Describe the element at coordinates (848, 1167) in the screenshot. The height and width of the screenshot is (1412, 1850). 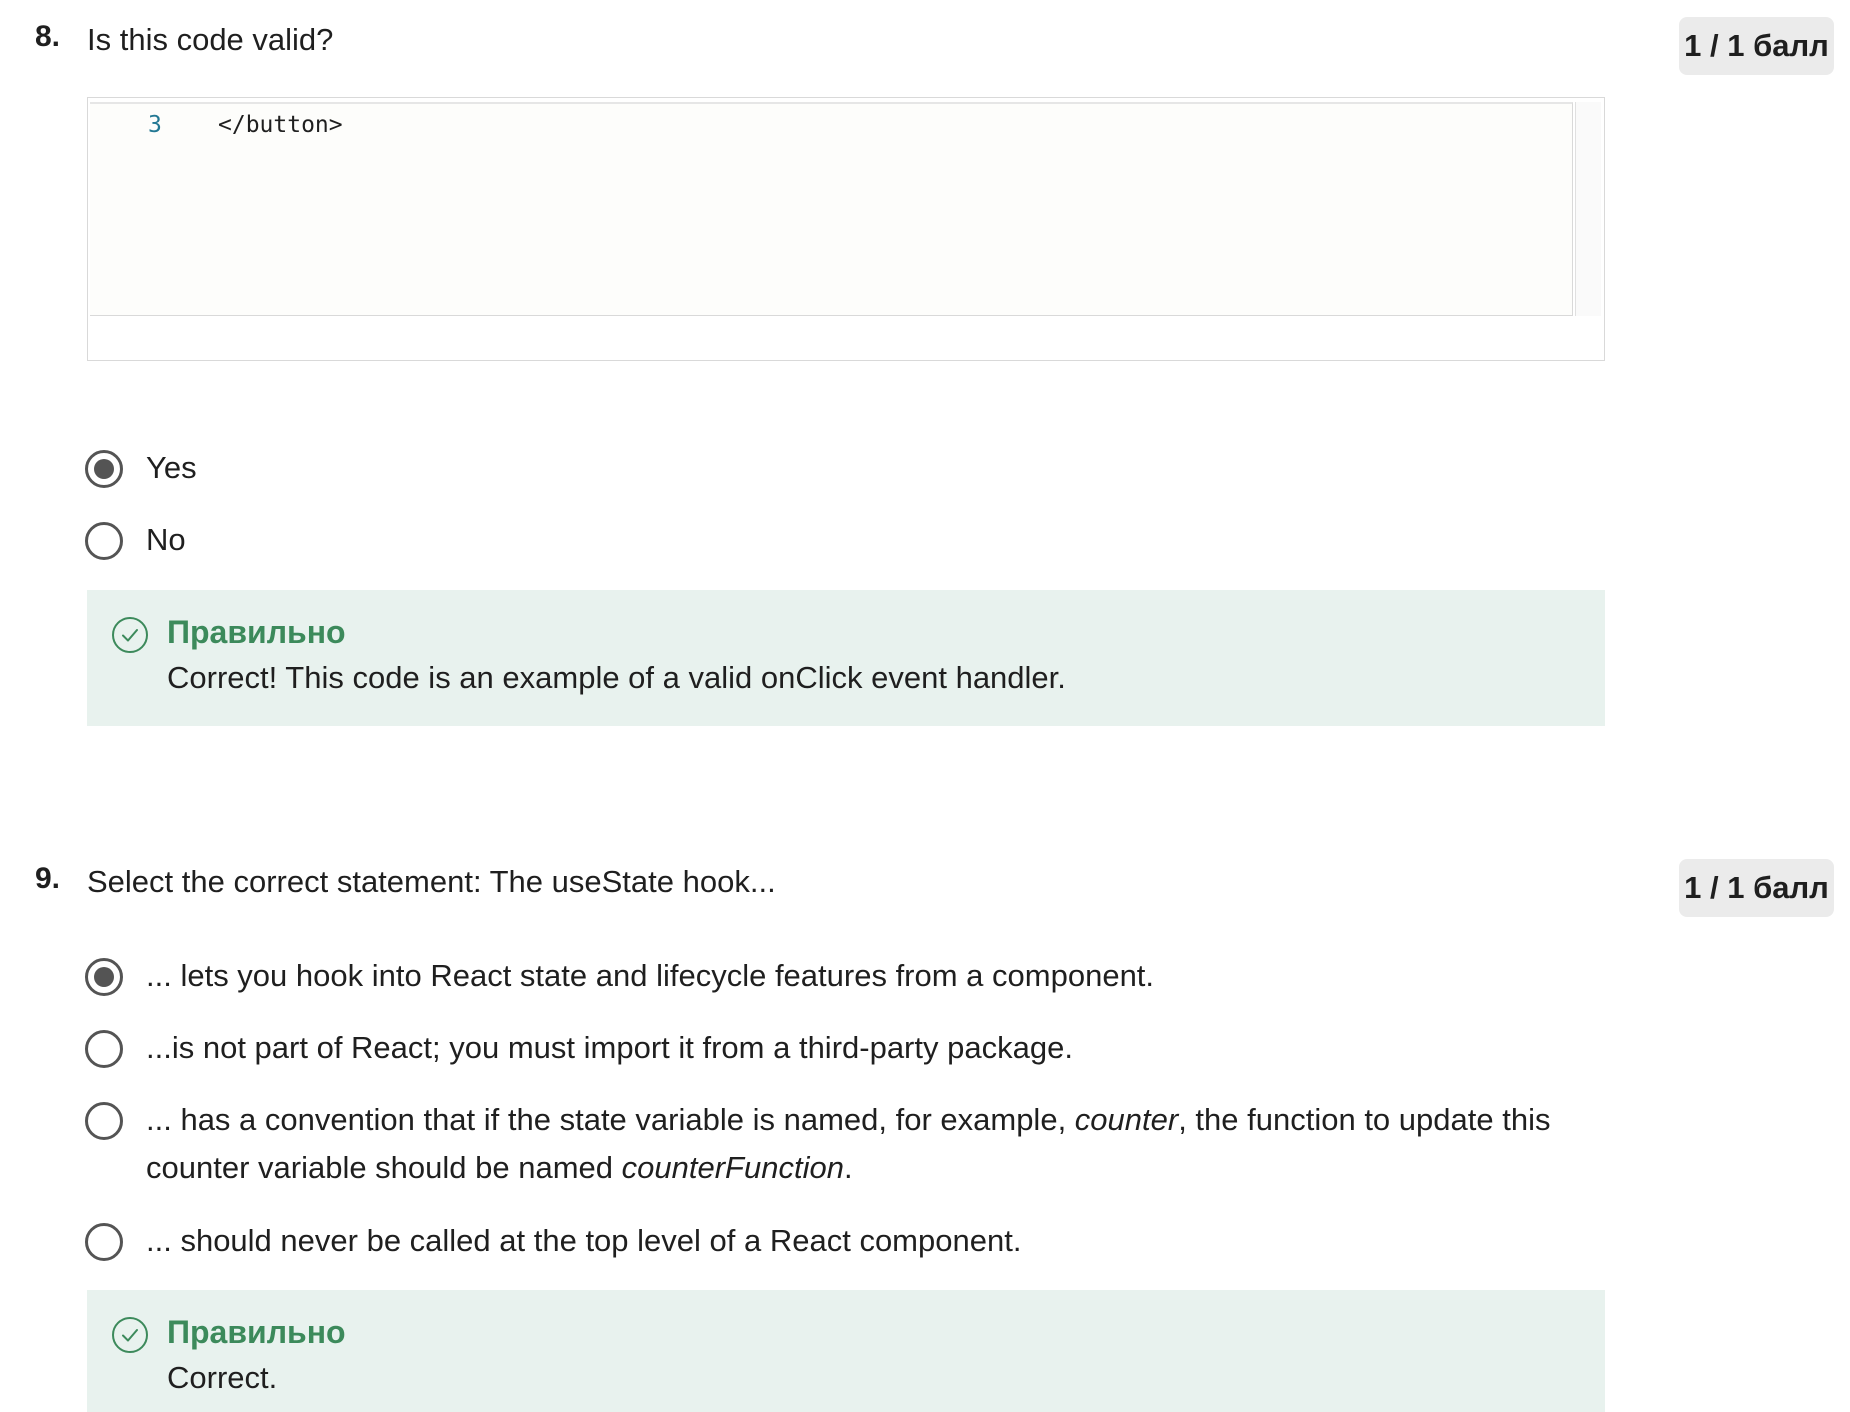
I see `option-label-part: .` at that location.